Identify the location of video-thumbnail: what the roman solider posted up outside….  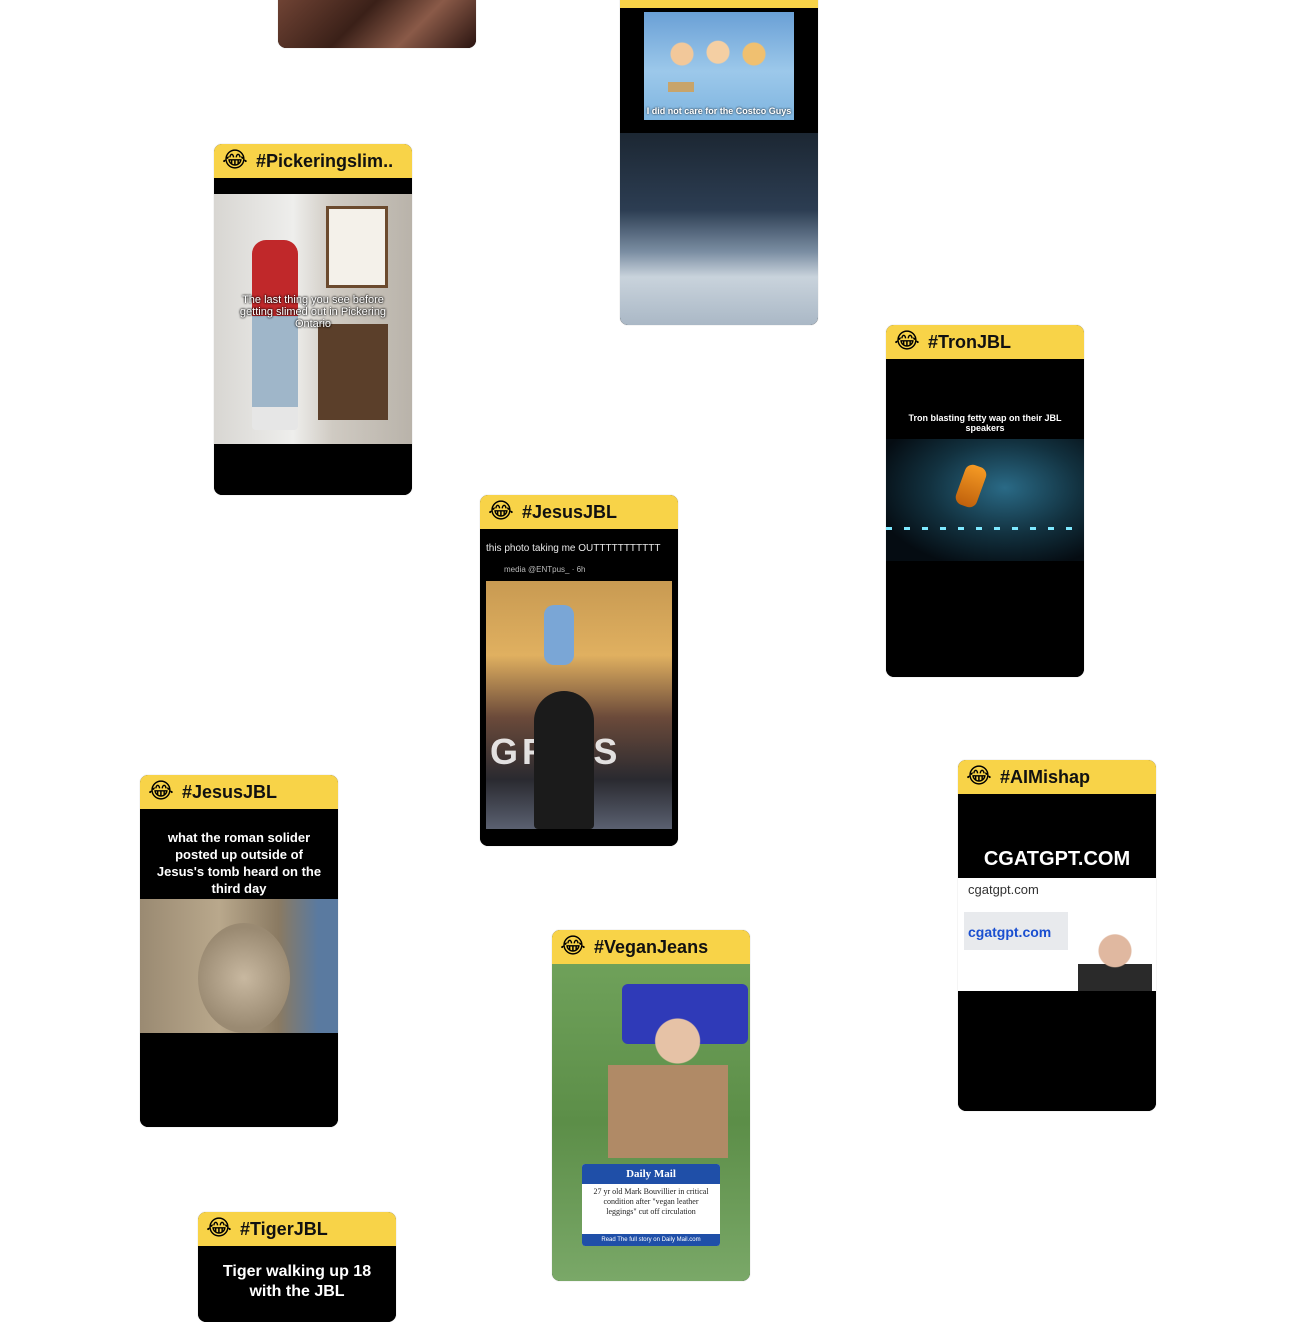
(239, 968).